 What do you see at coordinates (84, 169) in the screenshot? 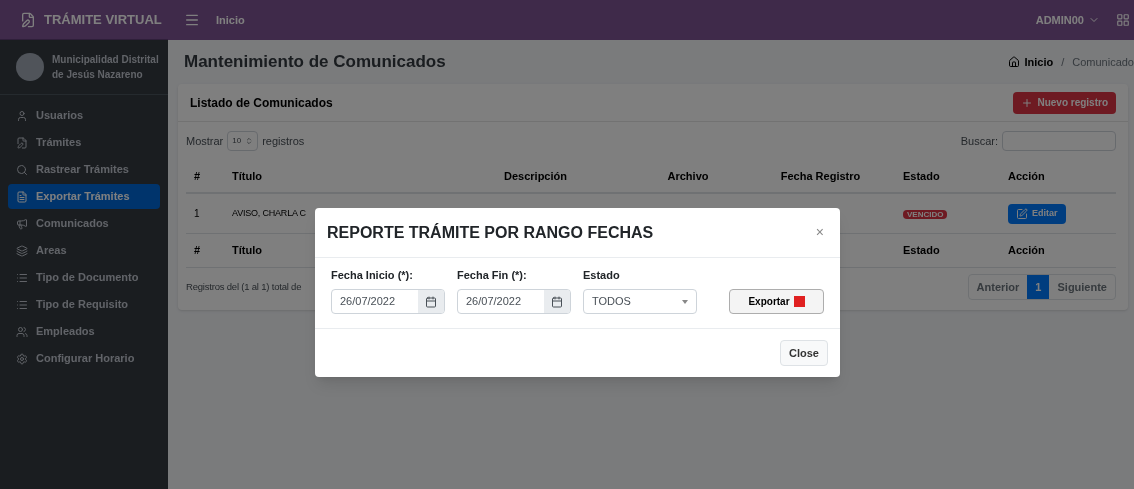
I see `sidebar-item: Rastrear Trámites` at bounding box center [84, 169].